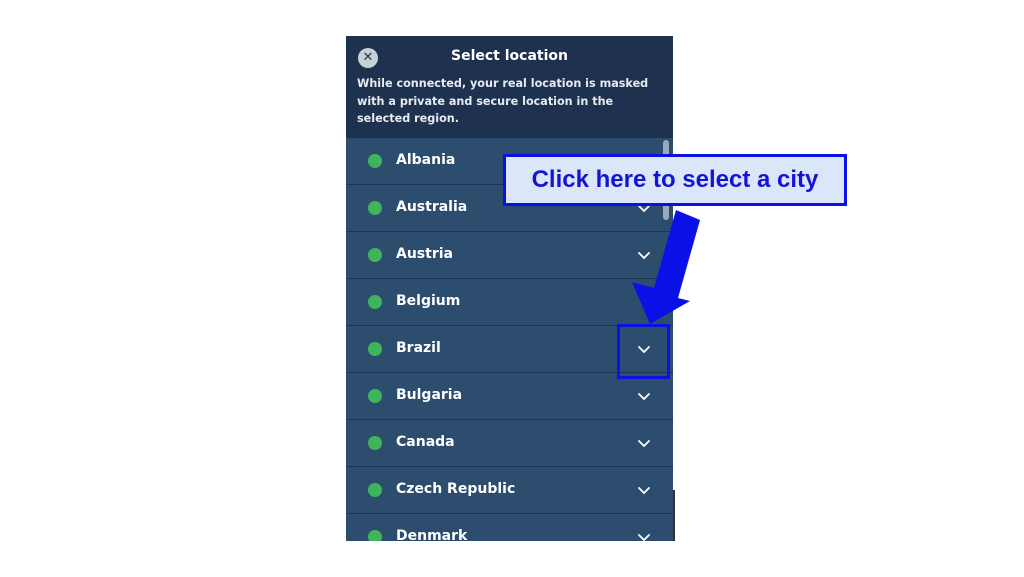 Image resolution: width=1024 pixels, height=577 pixels. I want to click on location-row-denmark: Denmark, so click(509, 527).